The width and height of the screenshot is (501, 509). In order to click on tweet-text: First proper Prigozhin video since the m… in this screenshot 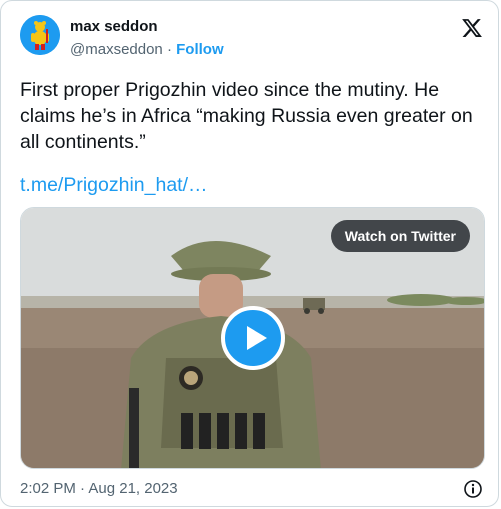, I will do `click(246, 116)`.